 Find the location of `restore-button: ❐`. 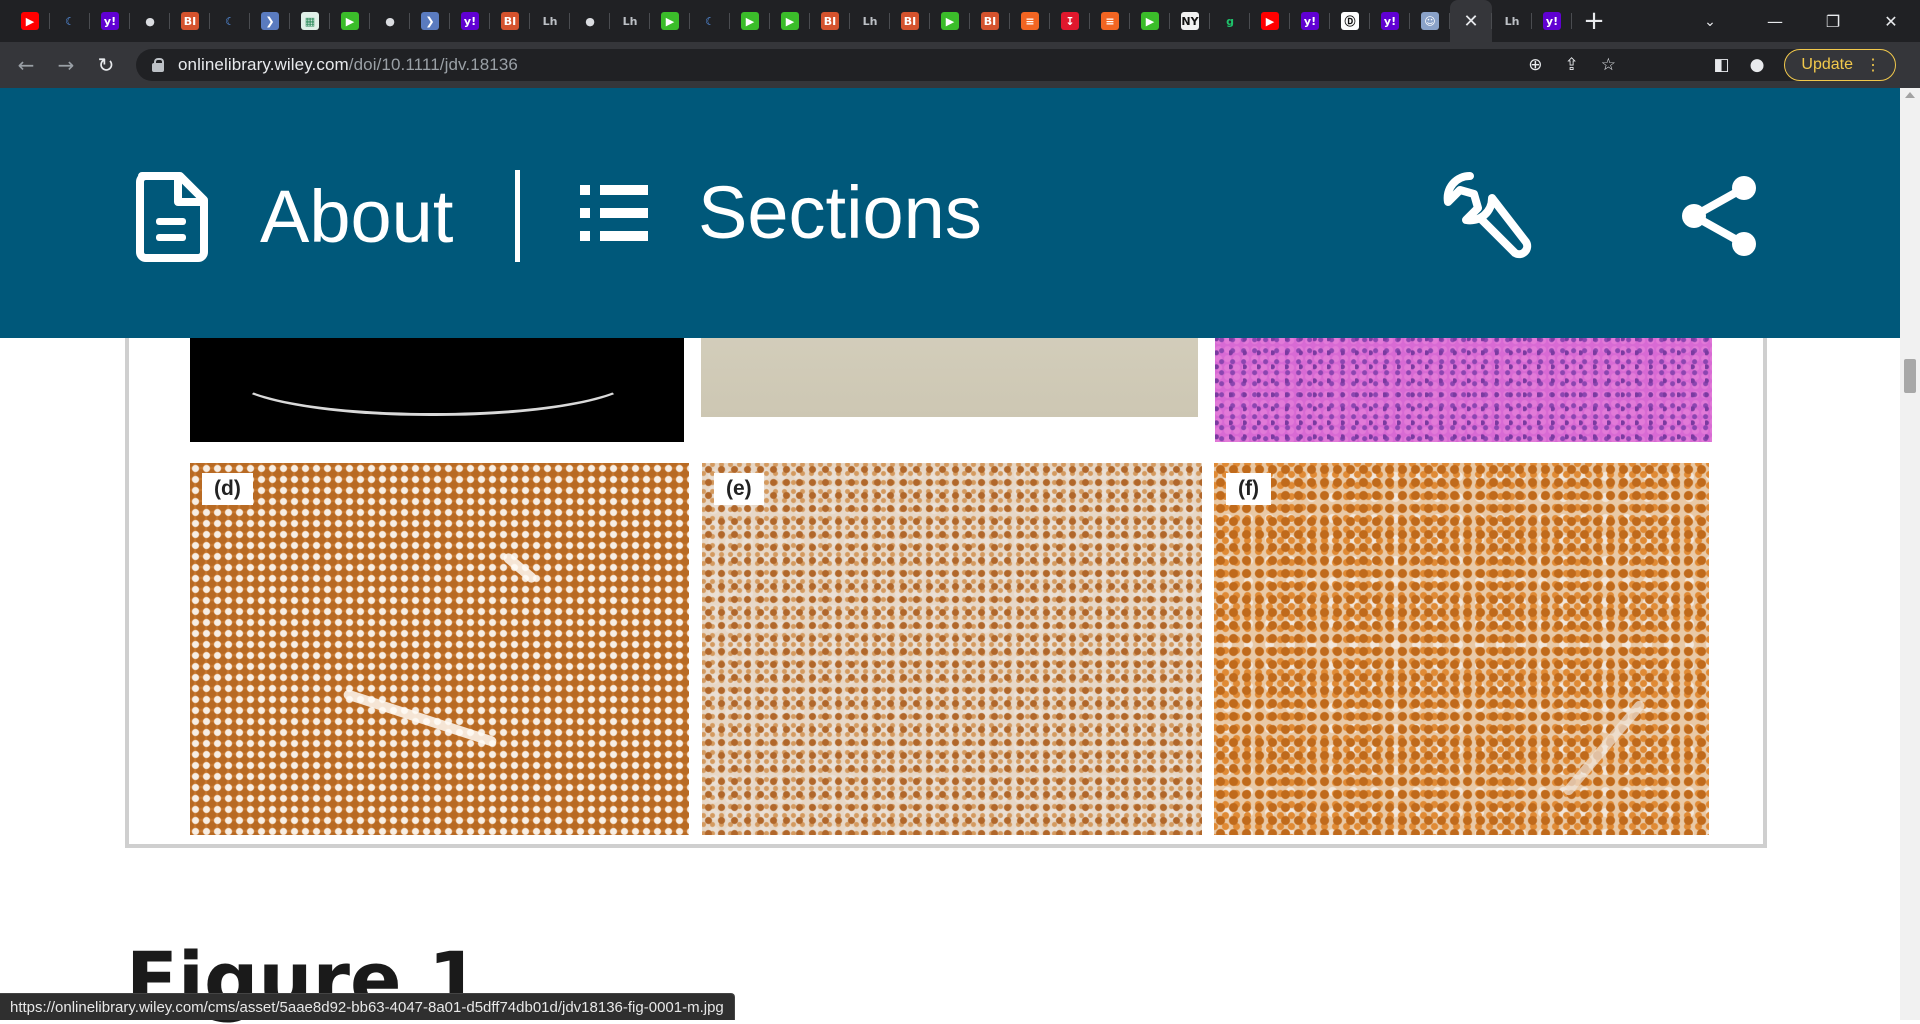

restore-button: ❐ is located at coordinates (1833, 21).